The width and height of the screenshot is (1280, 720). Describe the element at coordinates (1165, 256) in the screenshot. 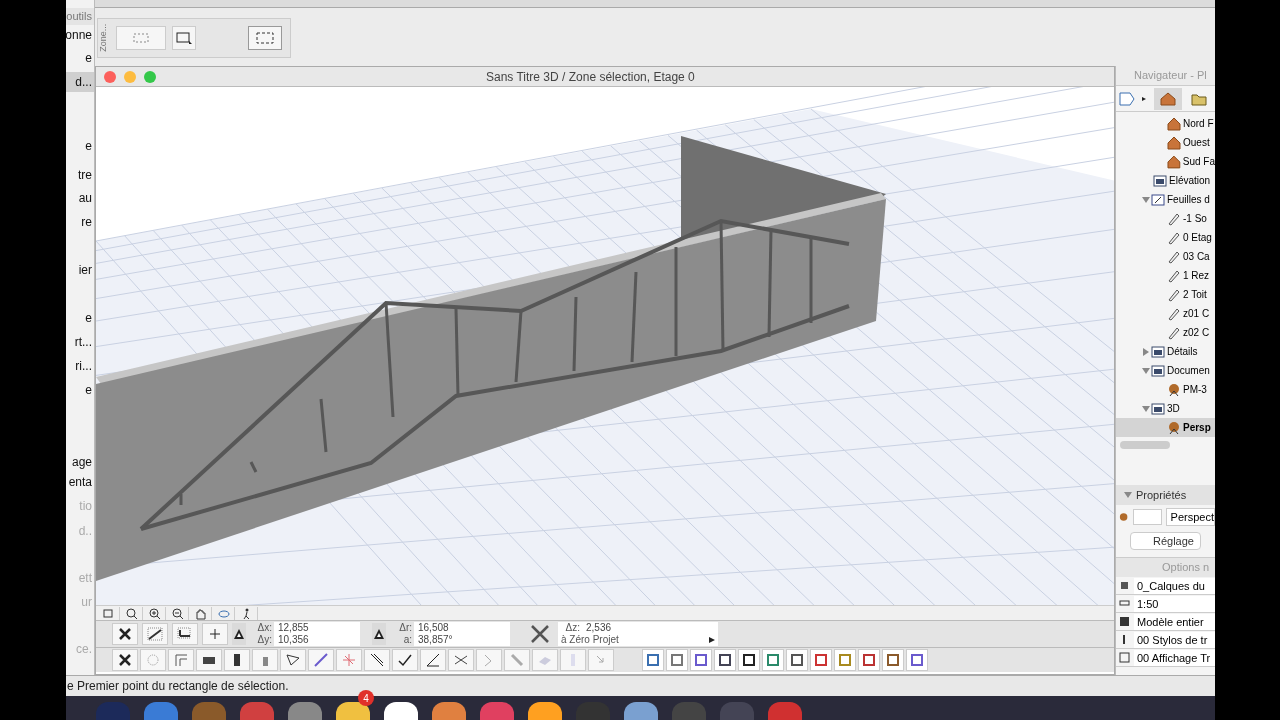

I see `tree-item: 03 Ca` at that location.